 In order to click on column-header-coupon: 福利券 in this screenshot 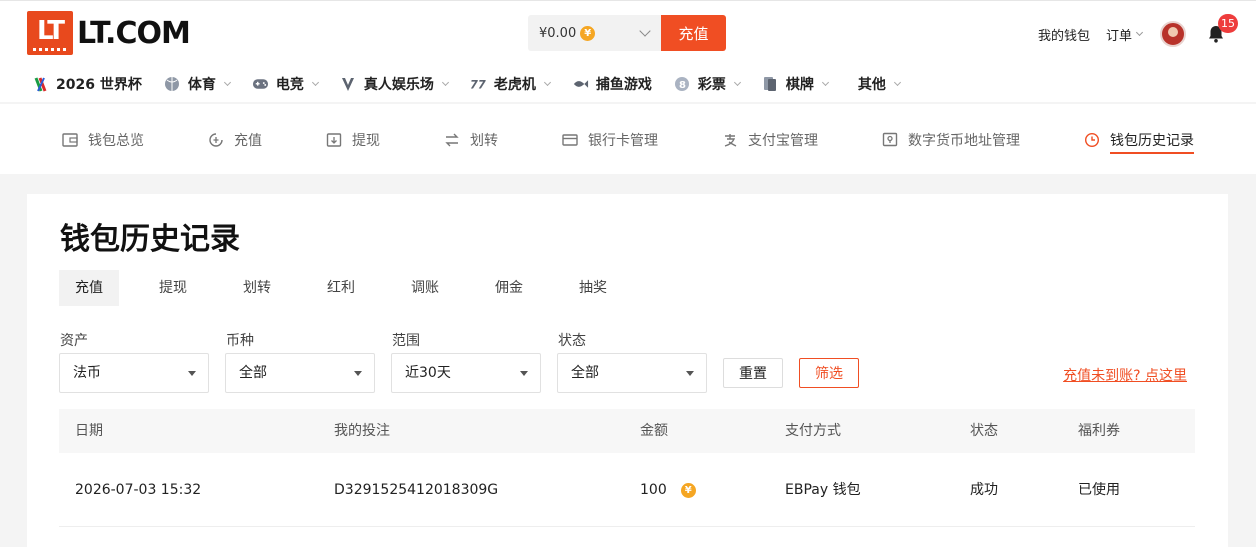, I will do `click(1099, 431)`.